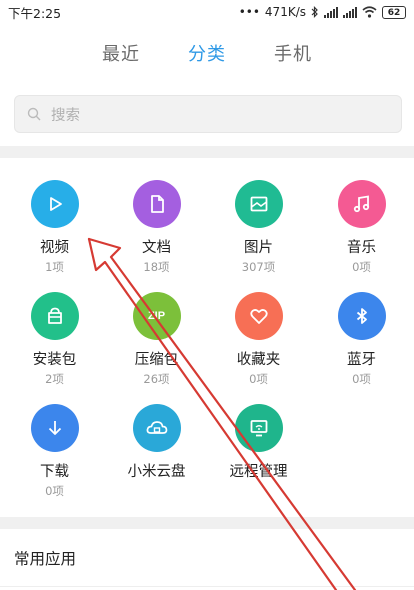  I want to click on zip-icon: ZIP, so click(156, 316).